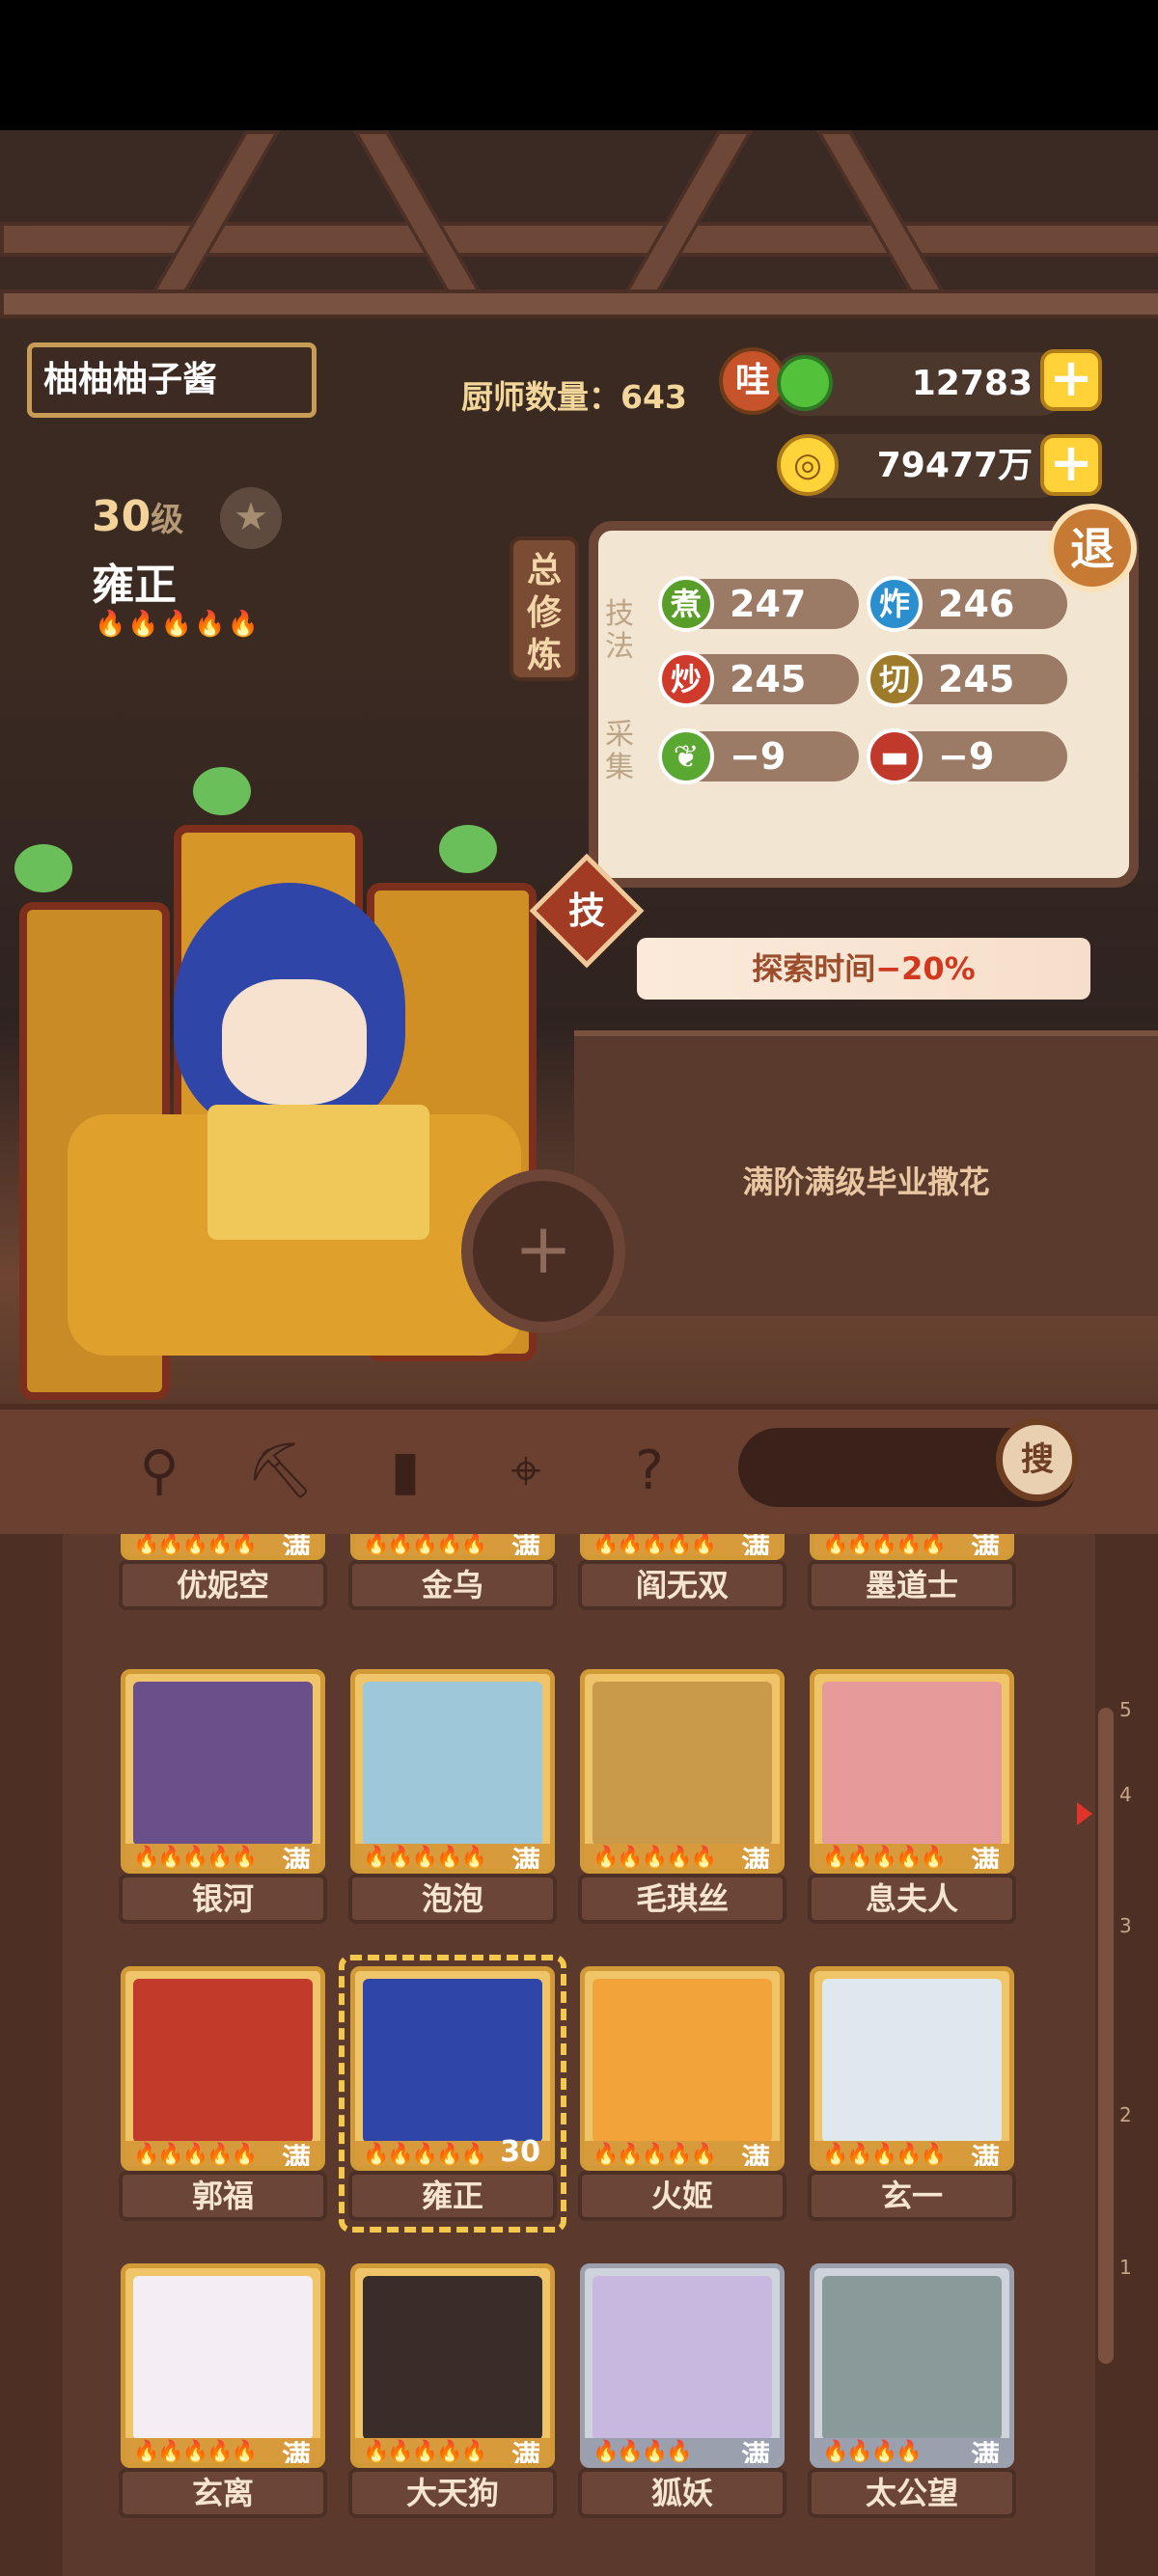 The height and width of the screenshot is (2576, 1158). Describe the element at coordinates (526, 1472) in the screenshot. I see `location-icon: ⌖` at that location.